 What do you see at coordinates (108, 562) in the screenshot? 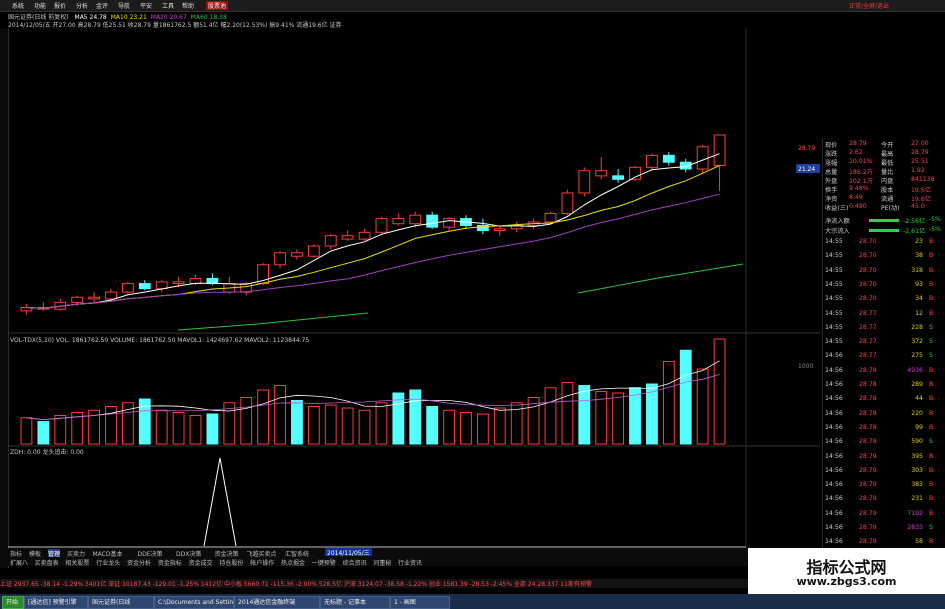
I see `function-tab: 行业龙头` at bounding box center [108, 562].